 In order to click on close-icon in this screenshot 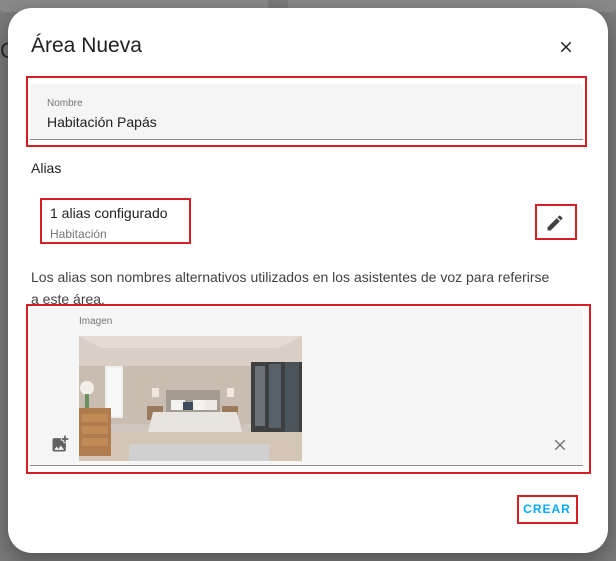, I will do `click(566, 47)`.